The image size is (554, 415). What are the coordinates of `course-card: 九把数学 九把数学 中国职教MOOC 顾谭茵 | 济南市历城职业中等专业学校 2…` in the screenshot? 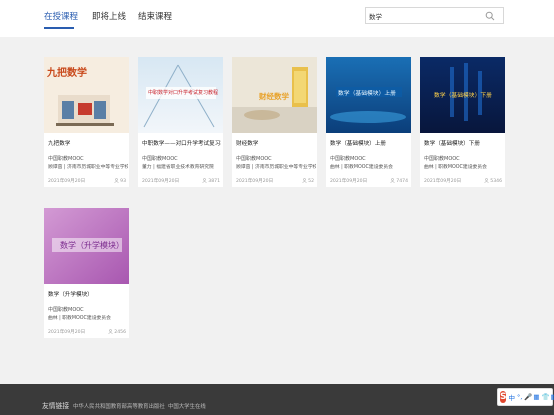 It's located at (86, 122).